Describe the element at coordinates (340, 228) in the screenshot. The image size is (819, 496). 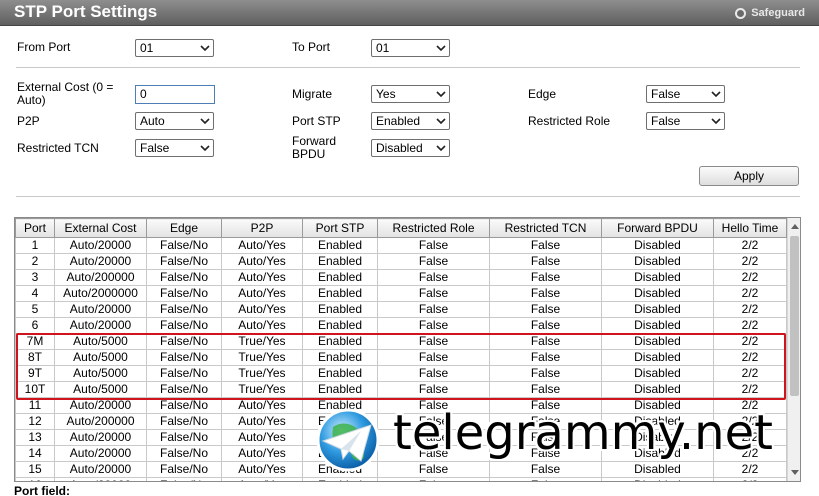
I see `column-header-port-stp: Port STP` at that location.